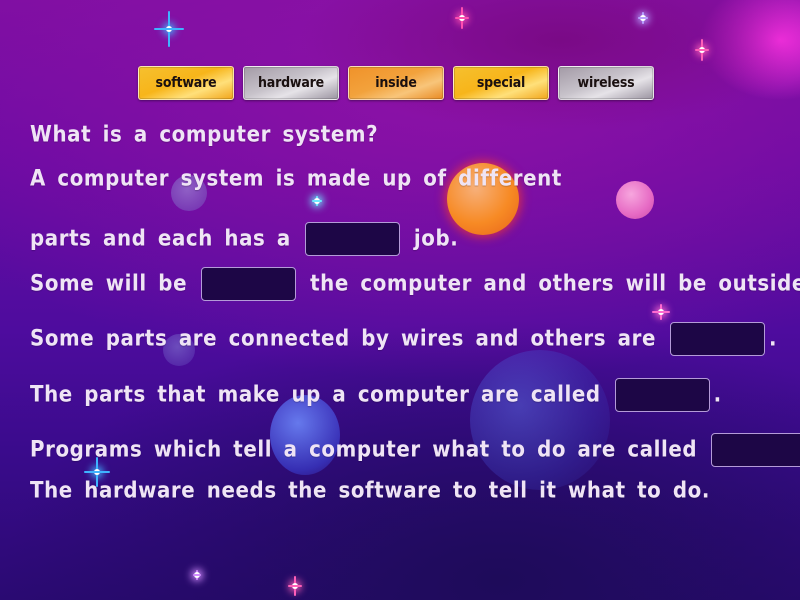 The image size is (800, 600). What do you see at coordinates (291, 83) in the screenshot?
I see `word-tile-hardware: hardware` at bounding box center [291, 83].